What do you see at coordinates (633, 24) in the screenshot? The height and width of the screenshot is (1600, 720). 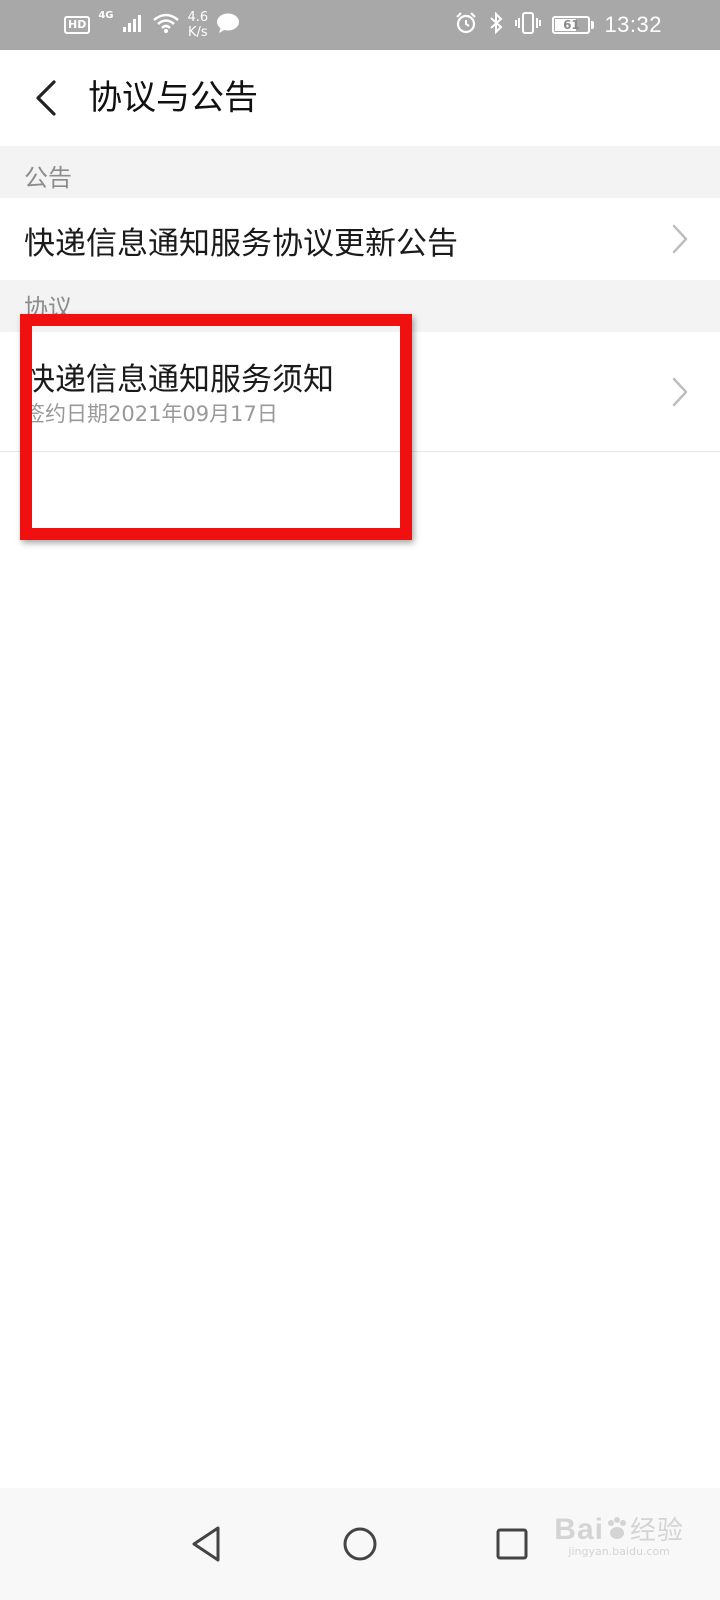 I see `clock: 13:32` at bounding box center [633, 24].